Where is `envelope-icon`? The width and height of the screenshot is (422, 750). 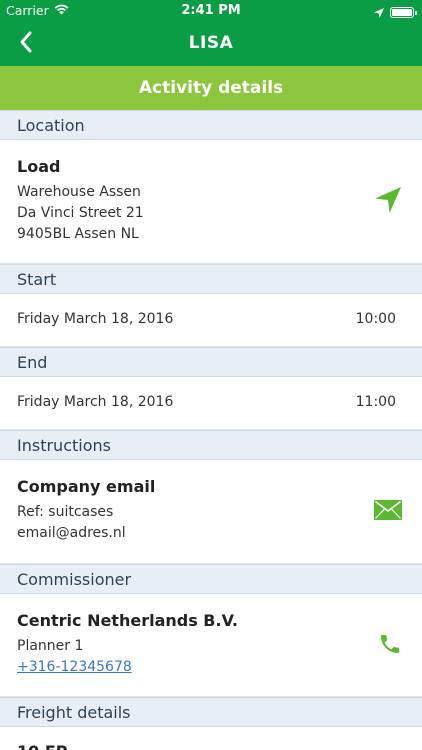 envelope-icon is located at coordinates (388, 512).